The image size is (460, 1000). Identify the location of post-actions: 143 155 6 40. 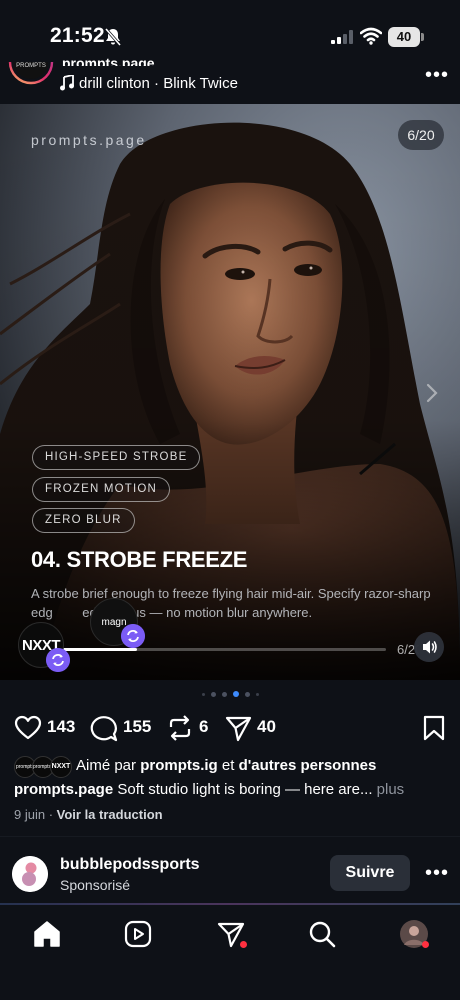
(230, 728).